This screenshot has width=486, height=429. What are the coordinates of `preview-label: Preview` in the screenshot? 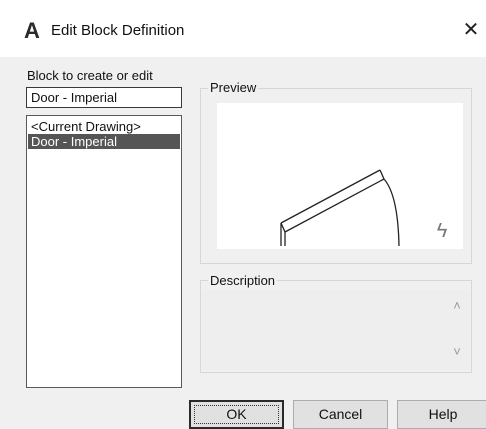 It's located at (233, 88).